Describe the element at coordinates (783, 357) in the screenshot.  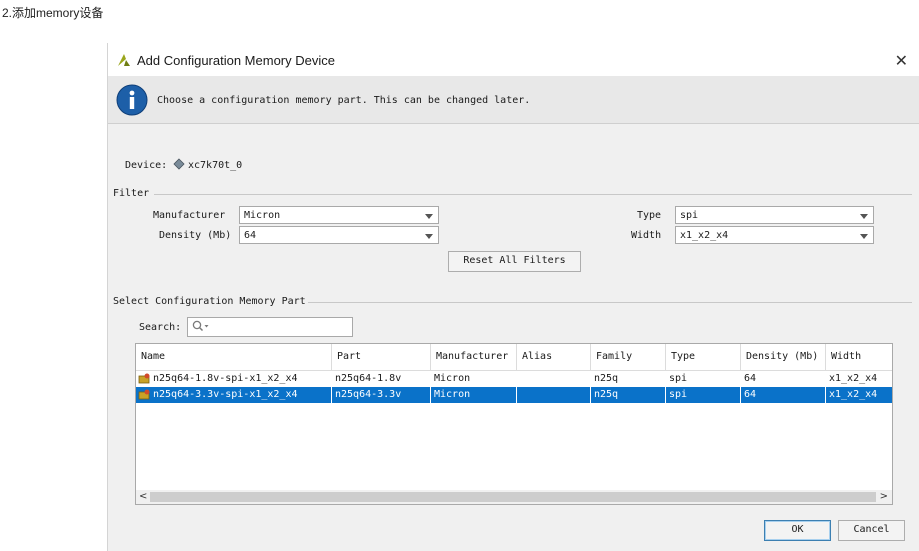
I see `column-header-density: Density (Mb)` at that location.